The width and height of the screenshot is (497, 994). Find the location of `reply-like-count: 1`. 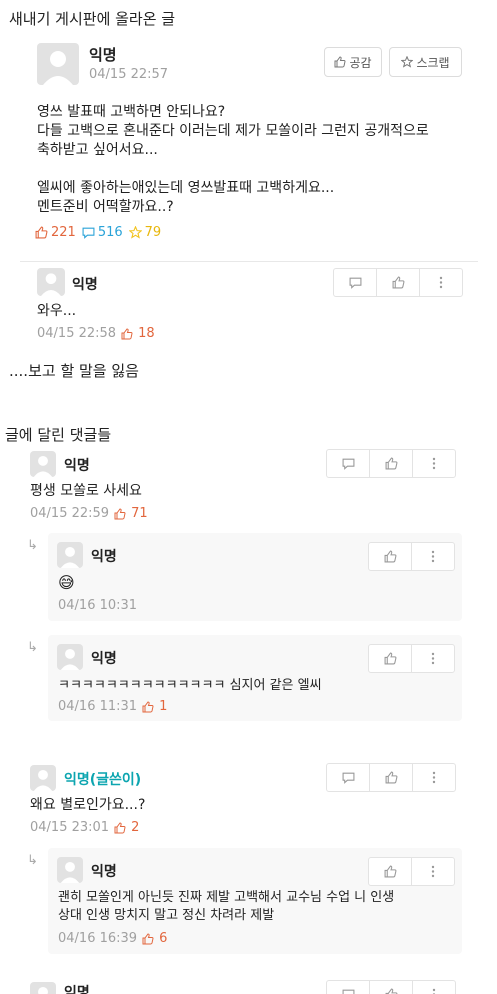

reply-like-count: 1 is located at coordinates (163, 706).